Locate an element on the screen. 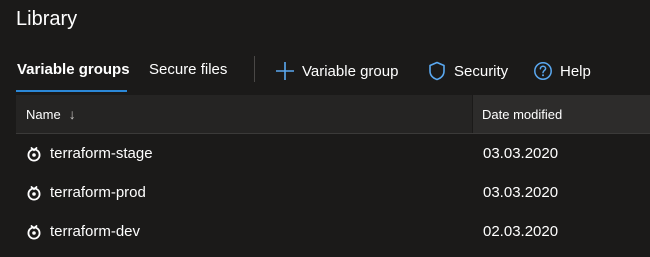  tab-secure-files: Secure files is located at coordinates (188, 69).